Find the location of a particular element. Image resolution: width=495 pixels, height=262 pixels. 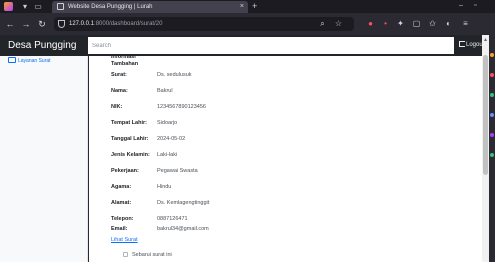

new-tab-button: + is located at coordinates (254, 6).